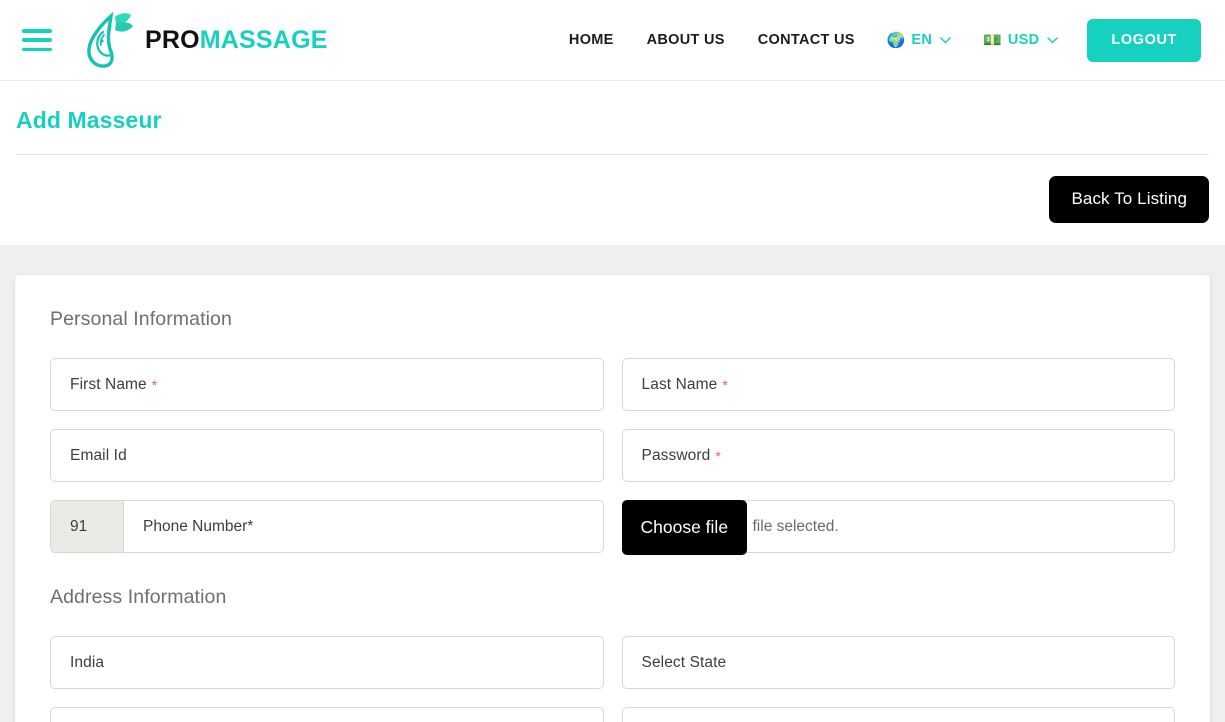 This screenshot has width=1225, height=722. I want to click on email-placeholder: Email Id, so click(98, 455).